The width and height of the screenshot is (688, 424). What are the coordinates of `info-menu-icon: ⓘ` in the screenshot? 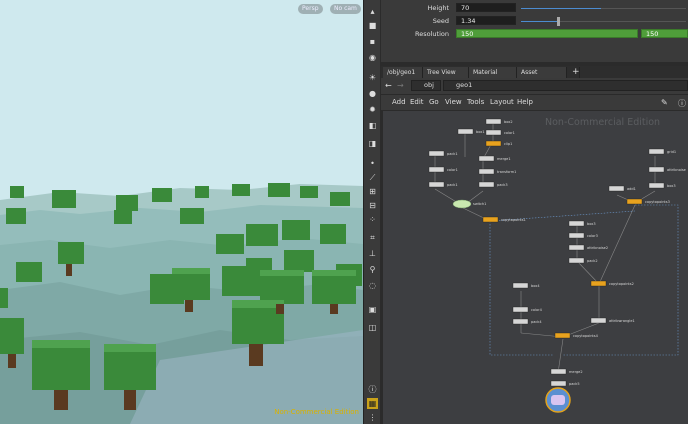 It's located at (682, 103).